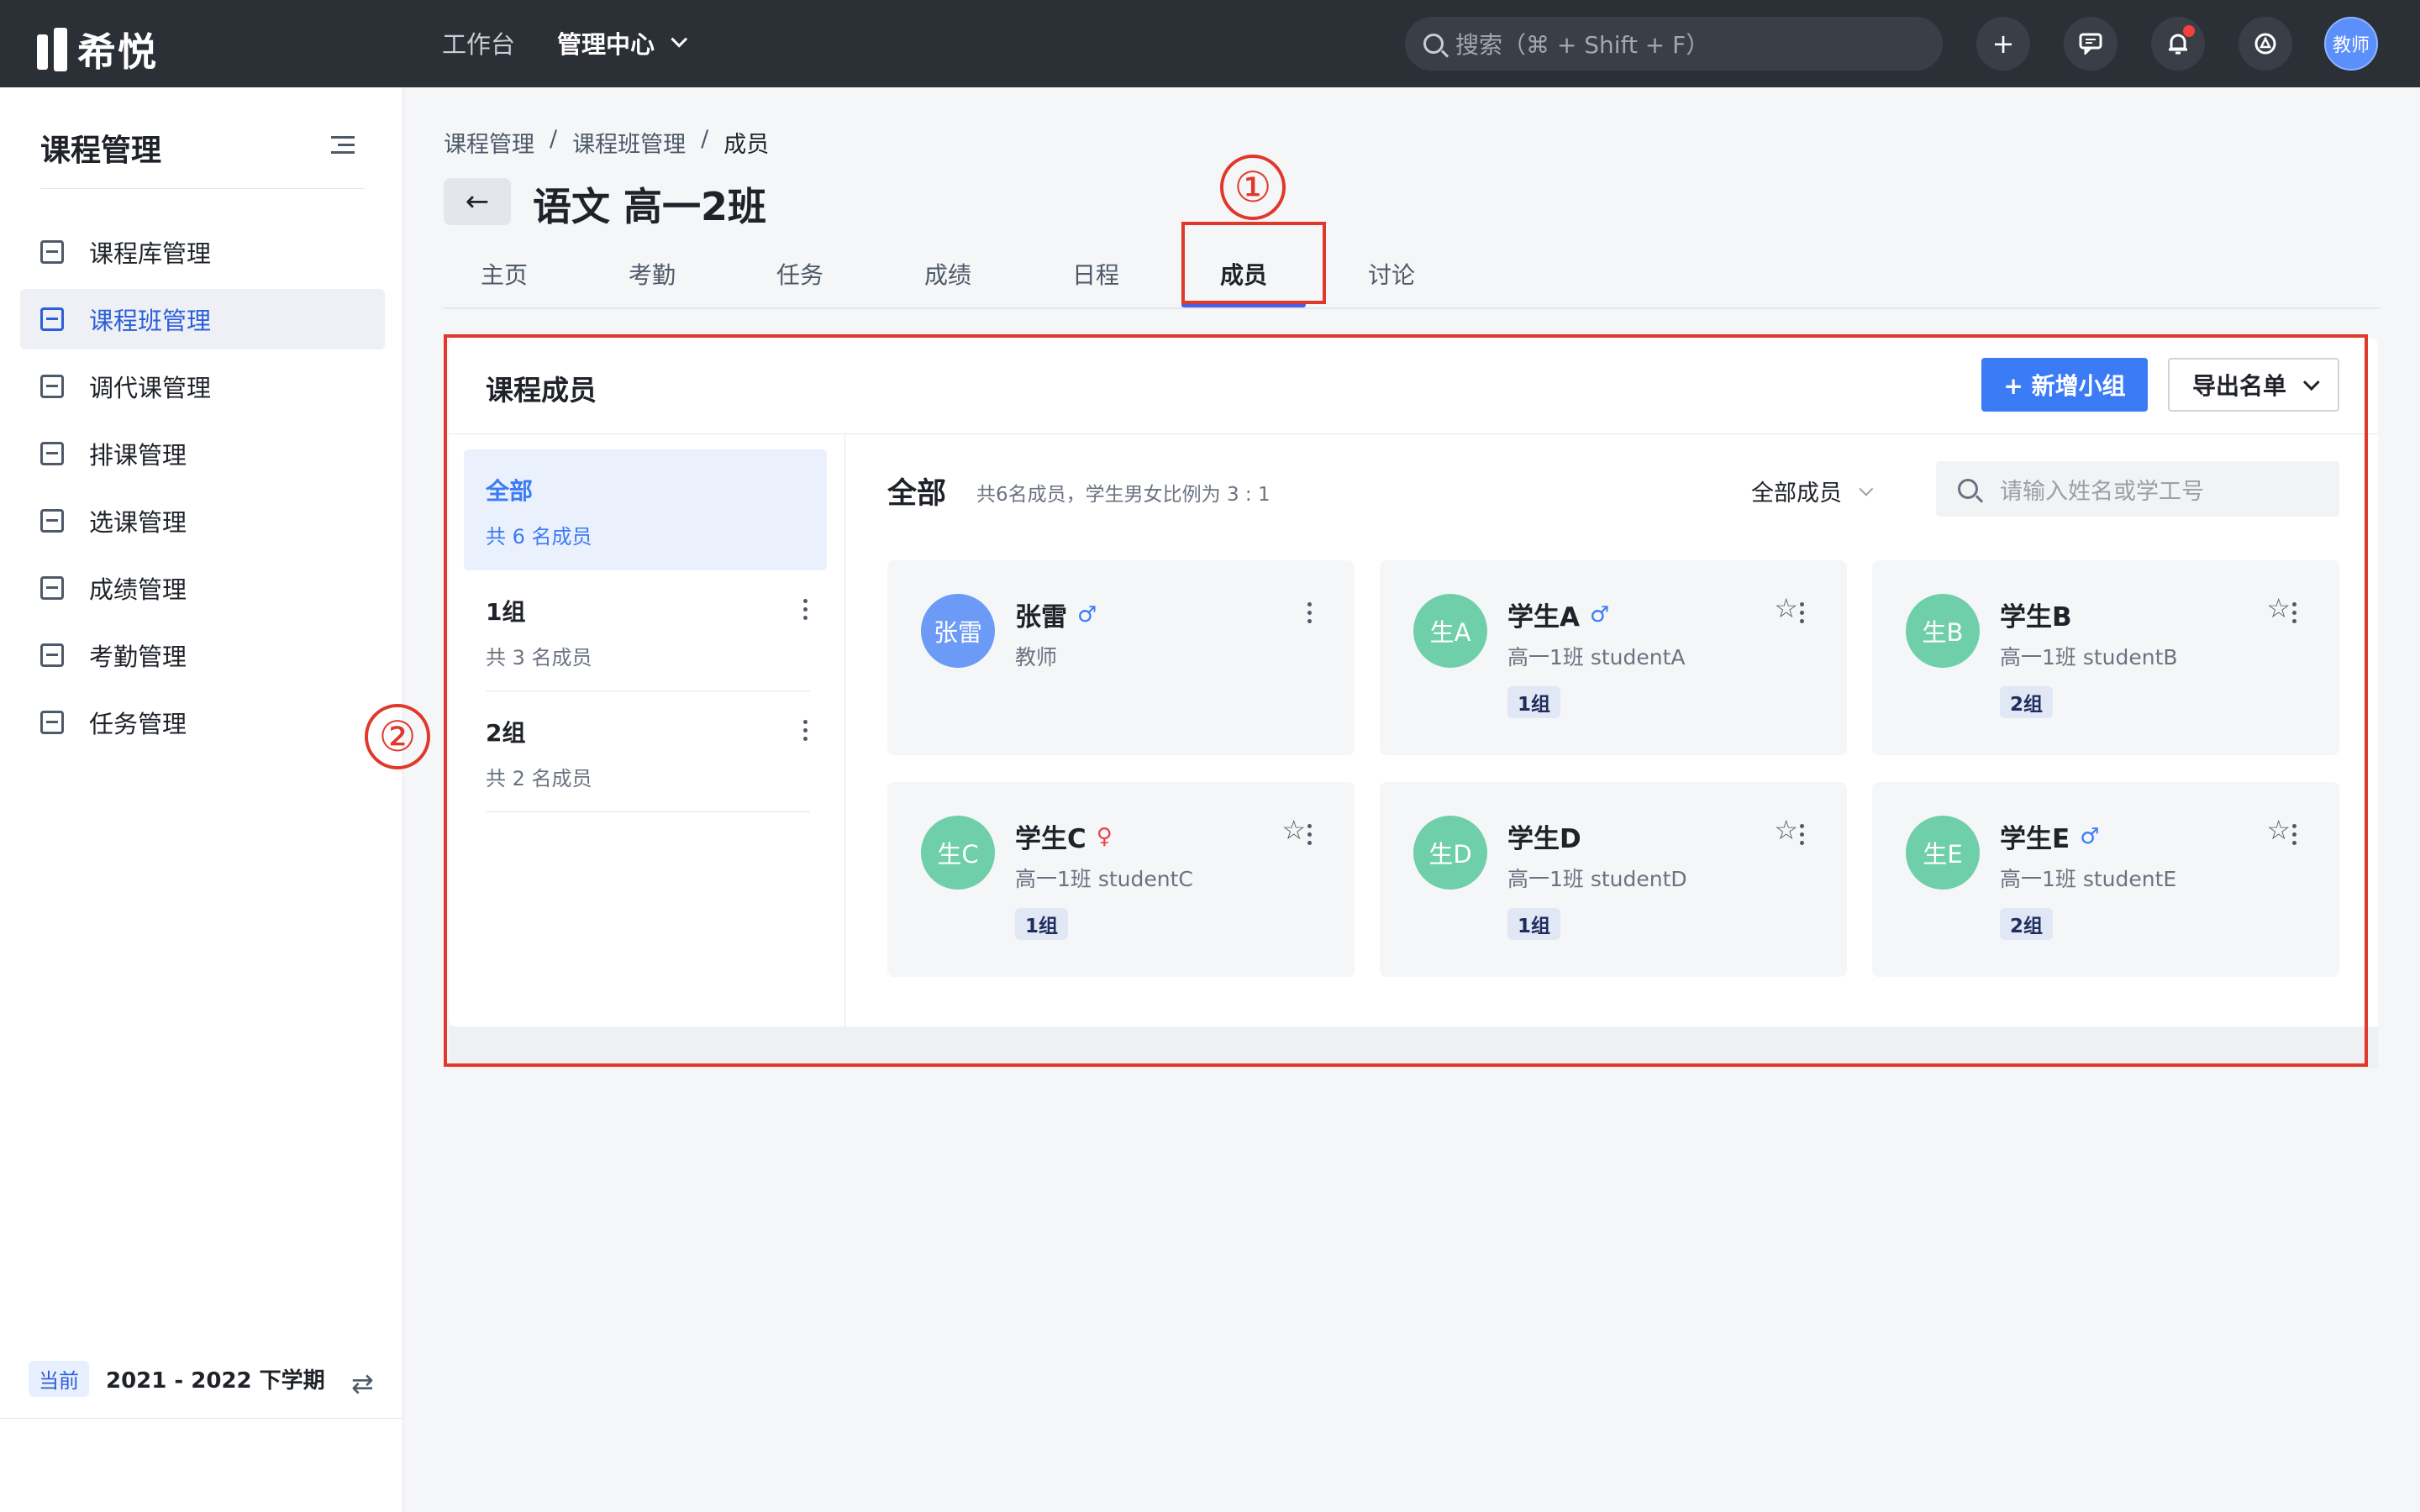  Describe the element at coordinates (52, 655) in the screenshot. I see `calendar-check-icon` at that location.